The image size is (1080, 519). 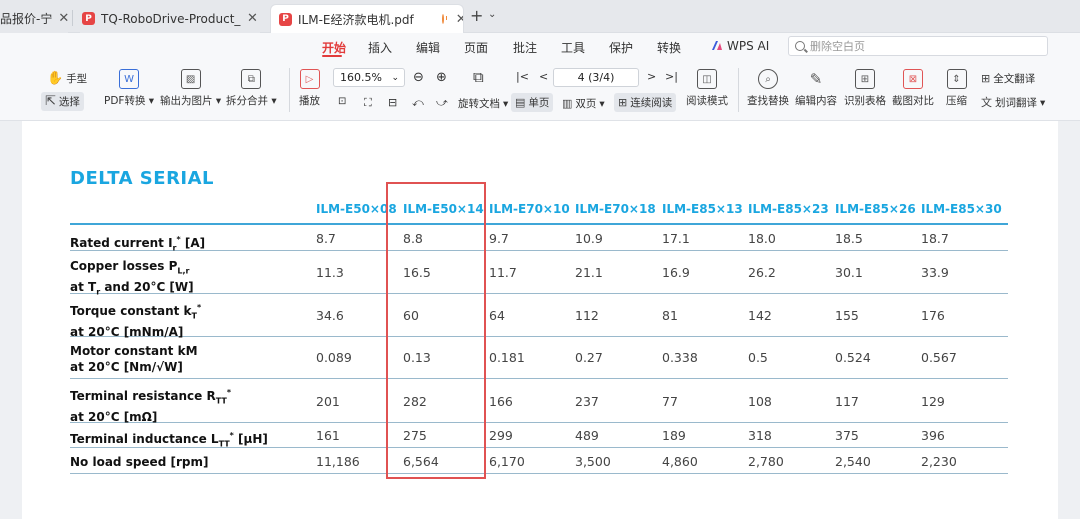 What do you see at coordinates (615, 209) in the screenshot?
I see `column-header: ILM-E70×18` at bounding box center [615, 209].